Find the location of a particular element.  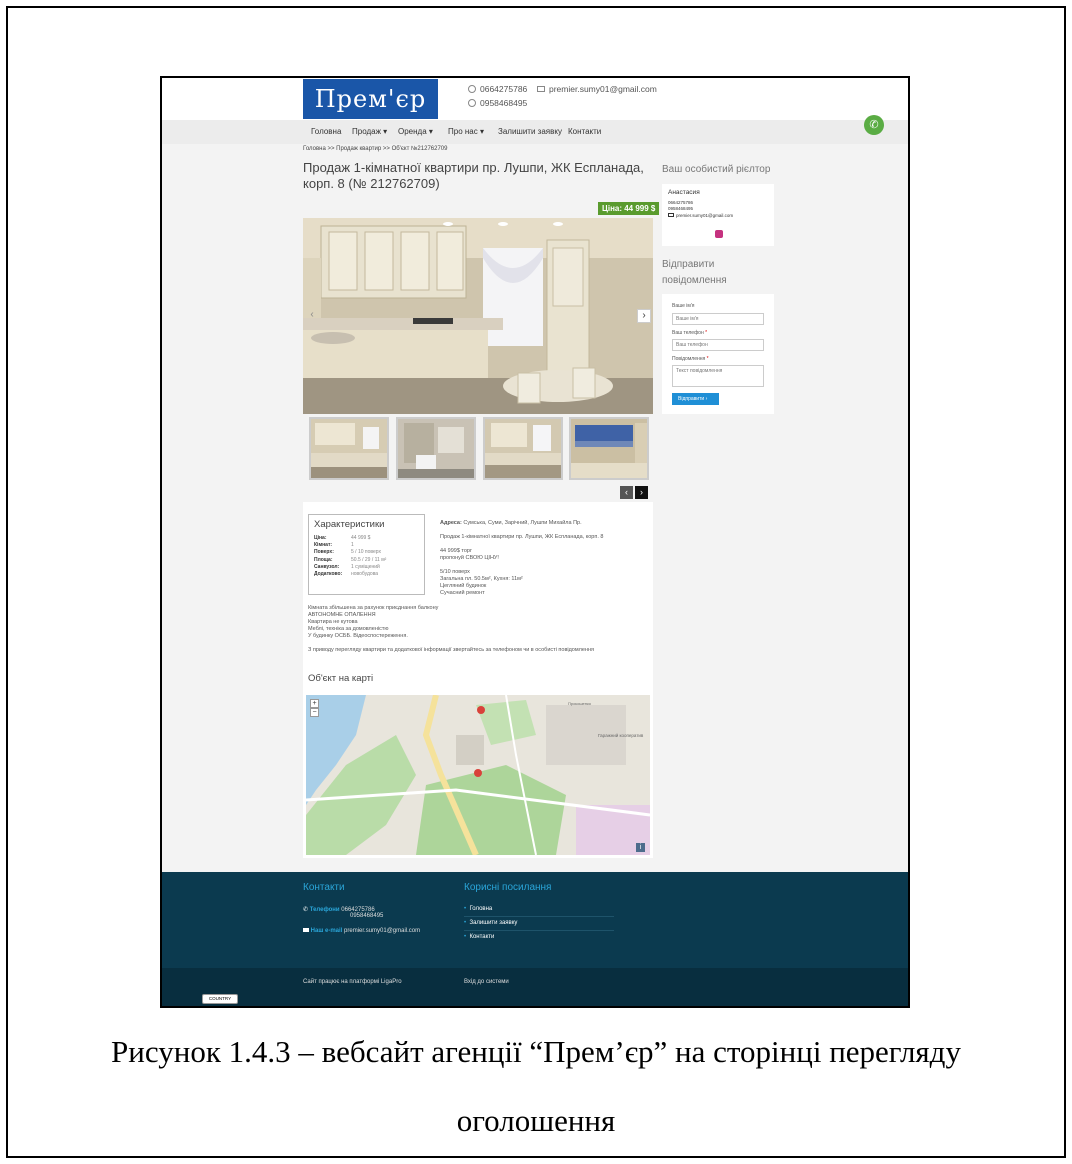

characteristics-heading: Характеристики is located at coordinates (349, 524).